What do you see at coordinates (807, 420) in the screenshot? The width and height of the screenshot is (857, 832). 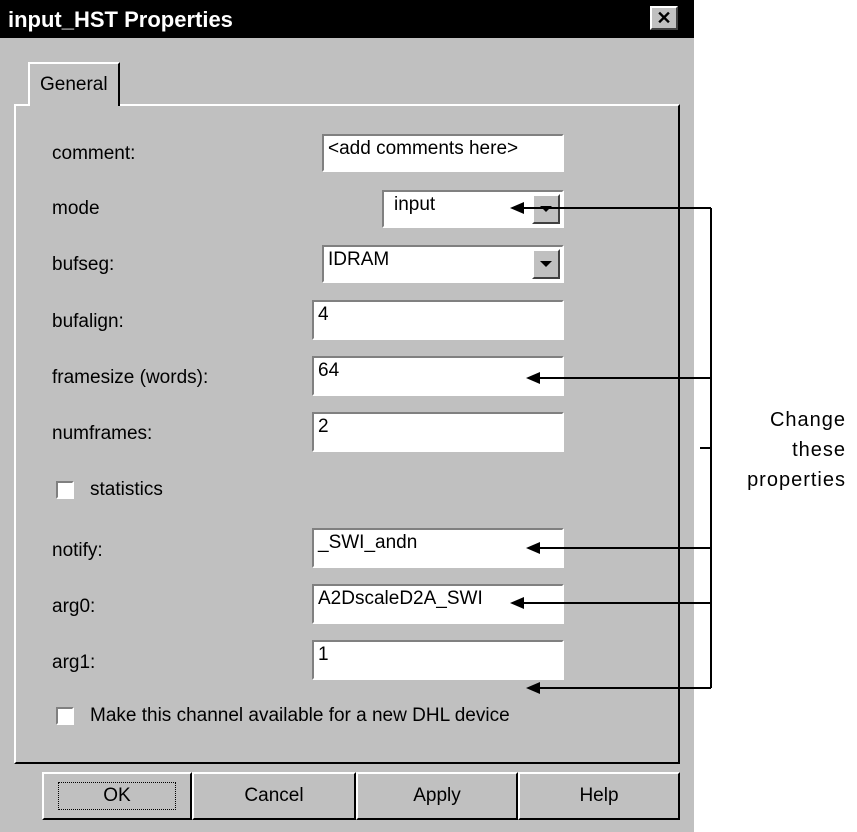 I see `annotation-line-1: Change` at bounding box center [807, 420].